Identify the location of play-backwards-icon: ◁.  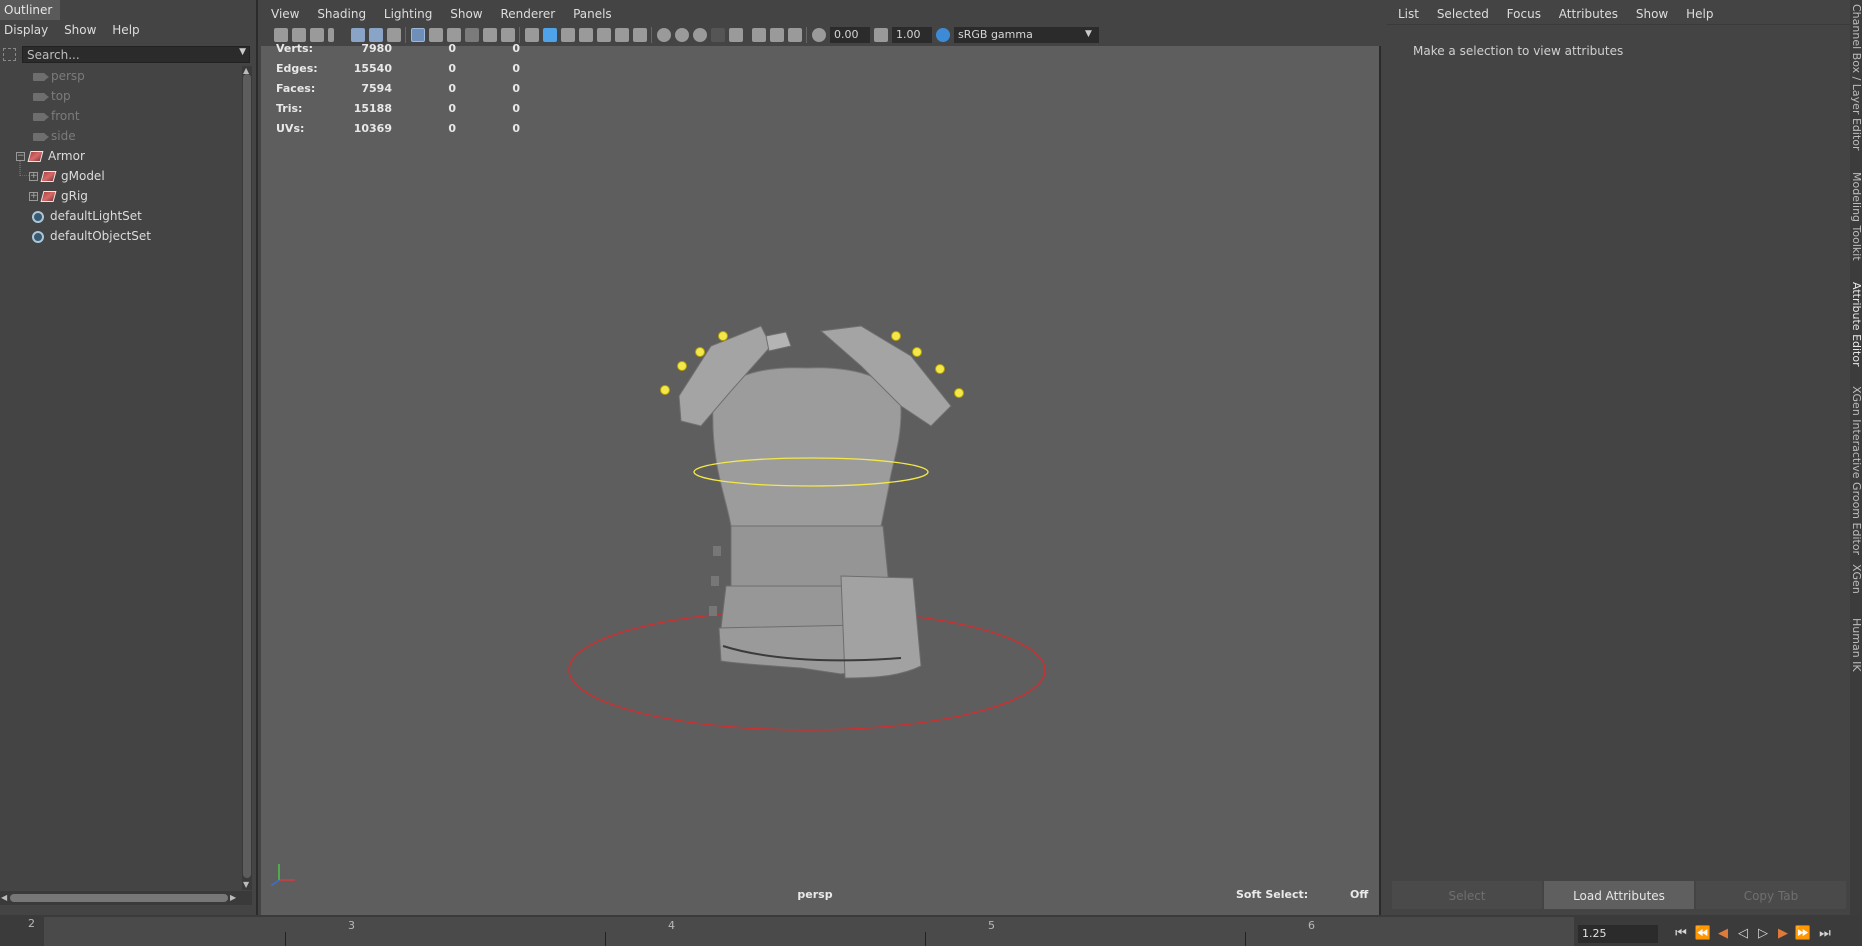
(1743, 934).